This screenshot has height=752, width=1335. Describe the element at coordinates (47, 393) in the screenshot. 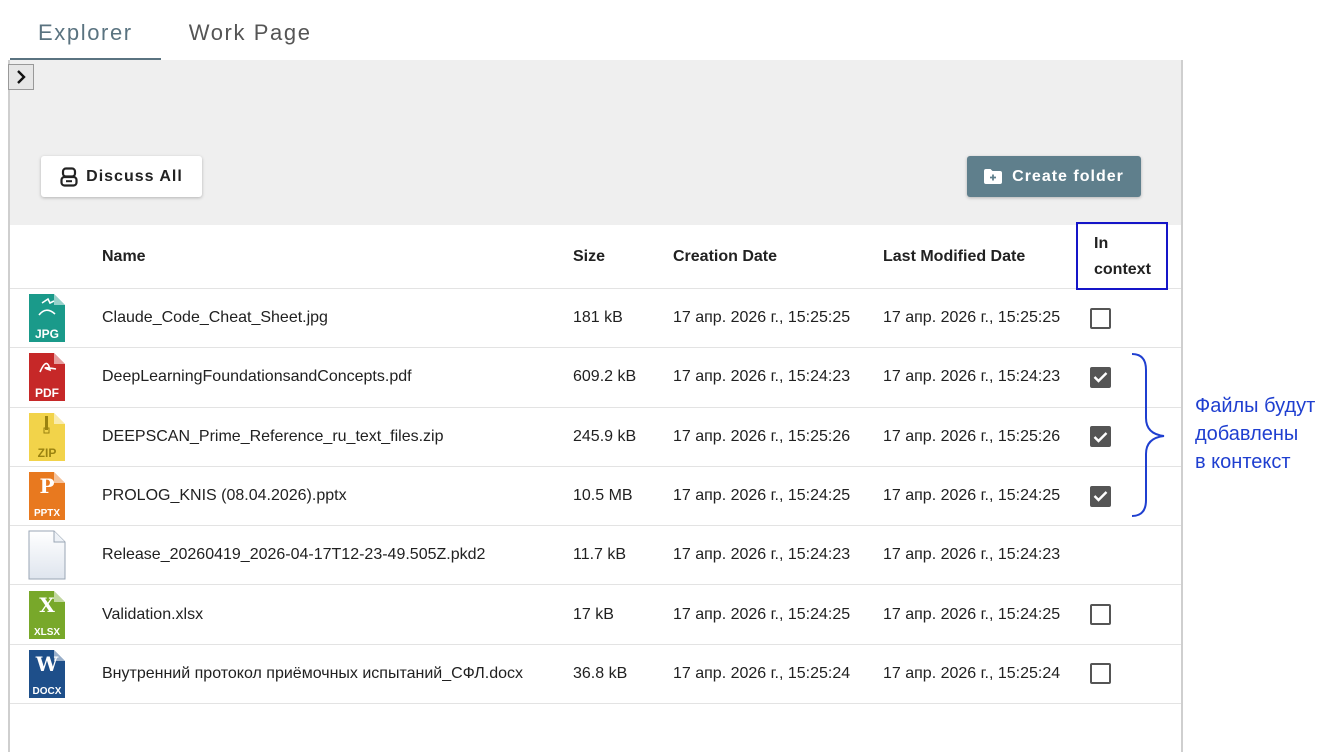

I see `file-type-label: PDF` at that location.